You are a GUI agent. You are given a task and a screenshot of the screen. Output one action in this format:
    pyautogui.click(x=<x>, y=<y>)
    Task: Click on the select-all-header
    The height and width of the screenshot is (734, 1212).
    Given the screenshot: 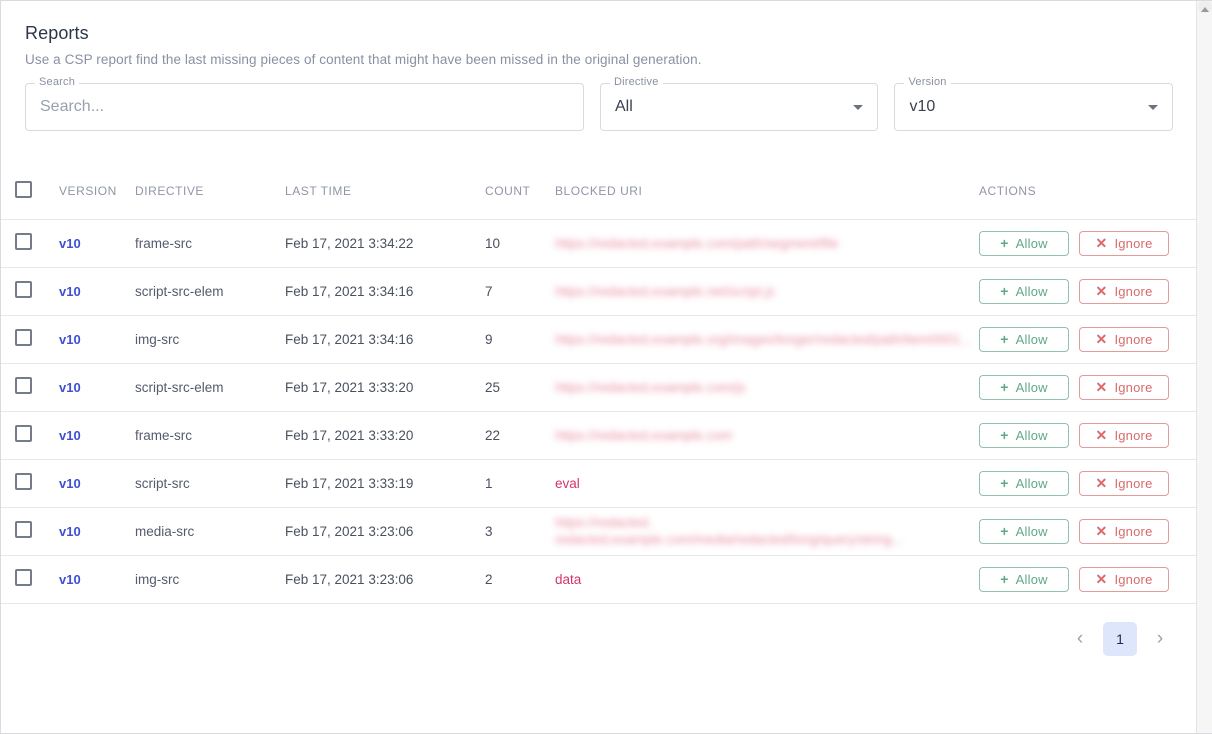 What is the action you would take?
    pyautogui.click(x=30, y=198)
    